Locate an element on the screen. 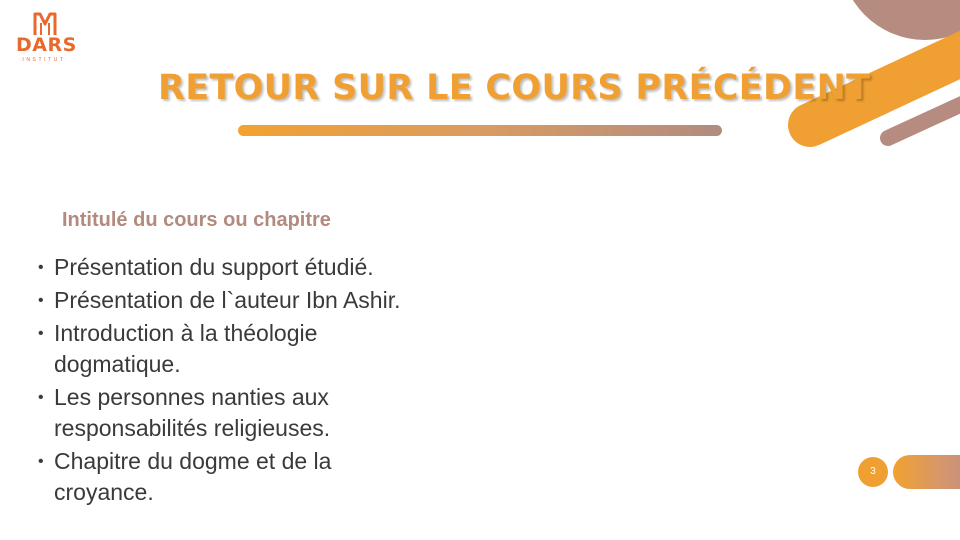 This screenshot has height=540, width=960. page-tab-decoration is located at coordinates (926, 472).